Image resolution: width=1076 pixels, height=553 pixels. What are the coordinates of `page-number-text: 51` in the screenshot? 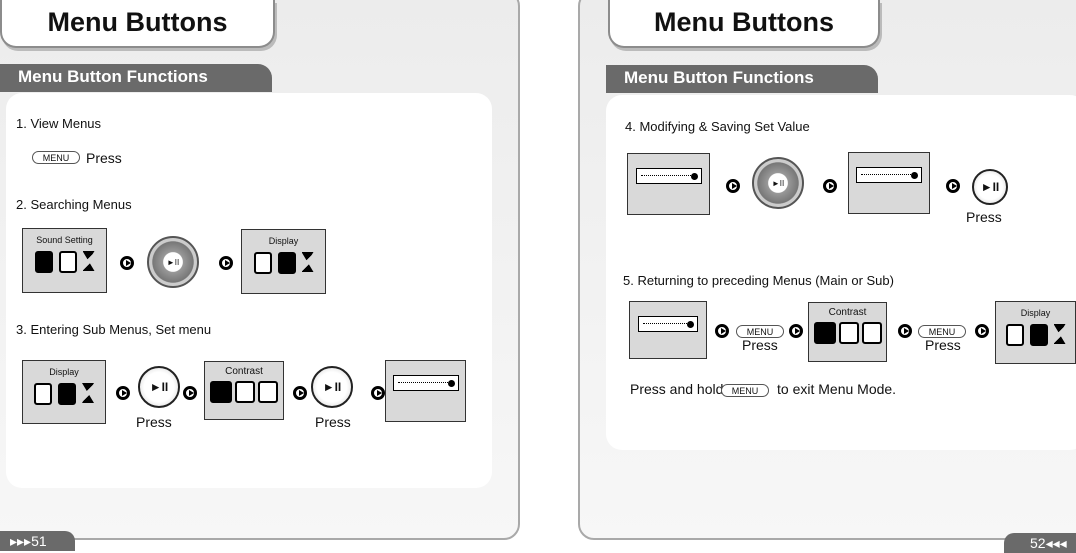 It's located at (39, 541).